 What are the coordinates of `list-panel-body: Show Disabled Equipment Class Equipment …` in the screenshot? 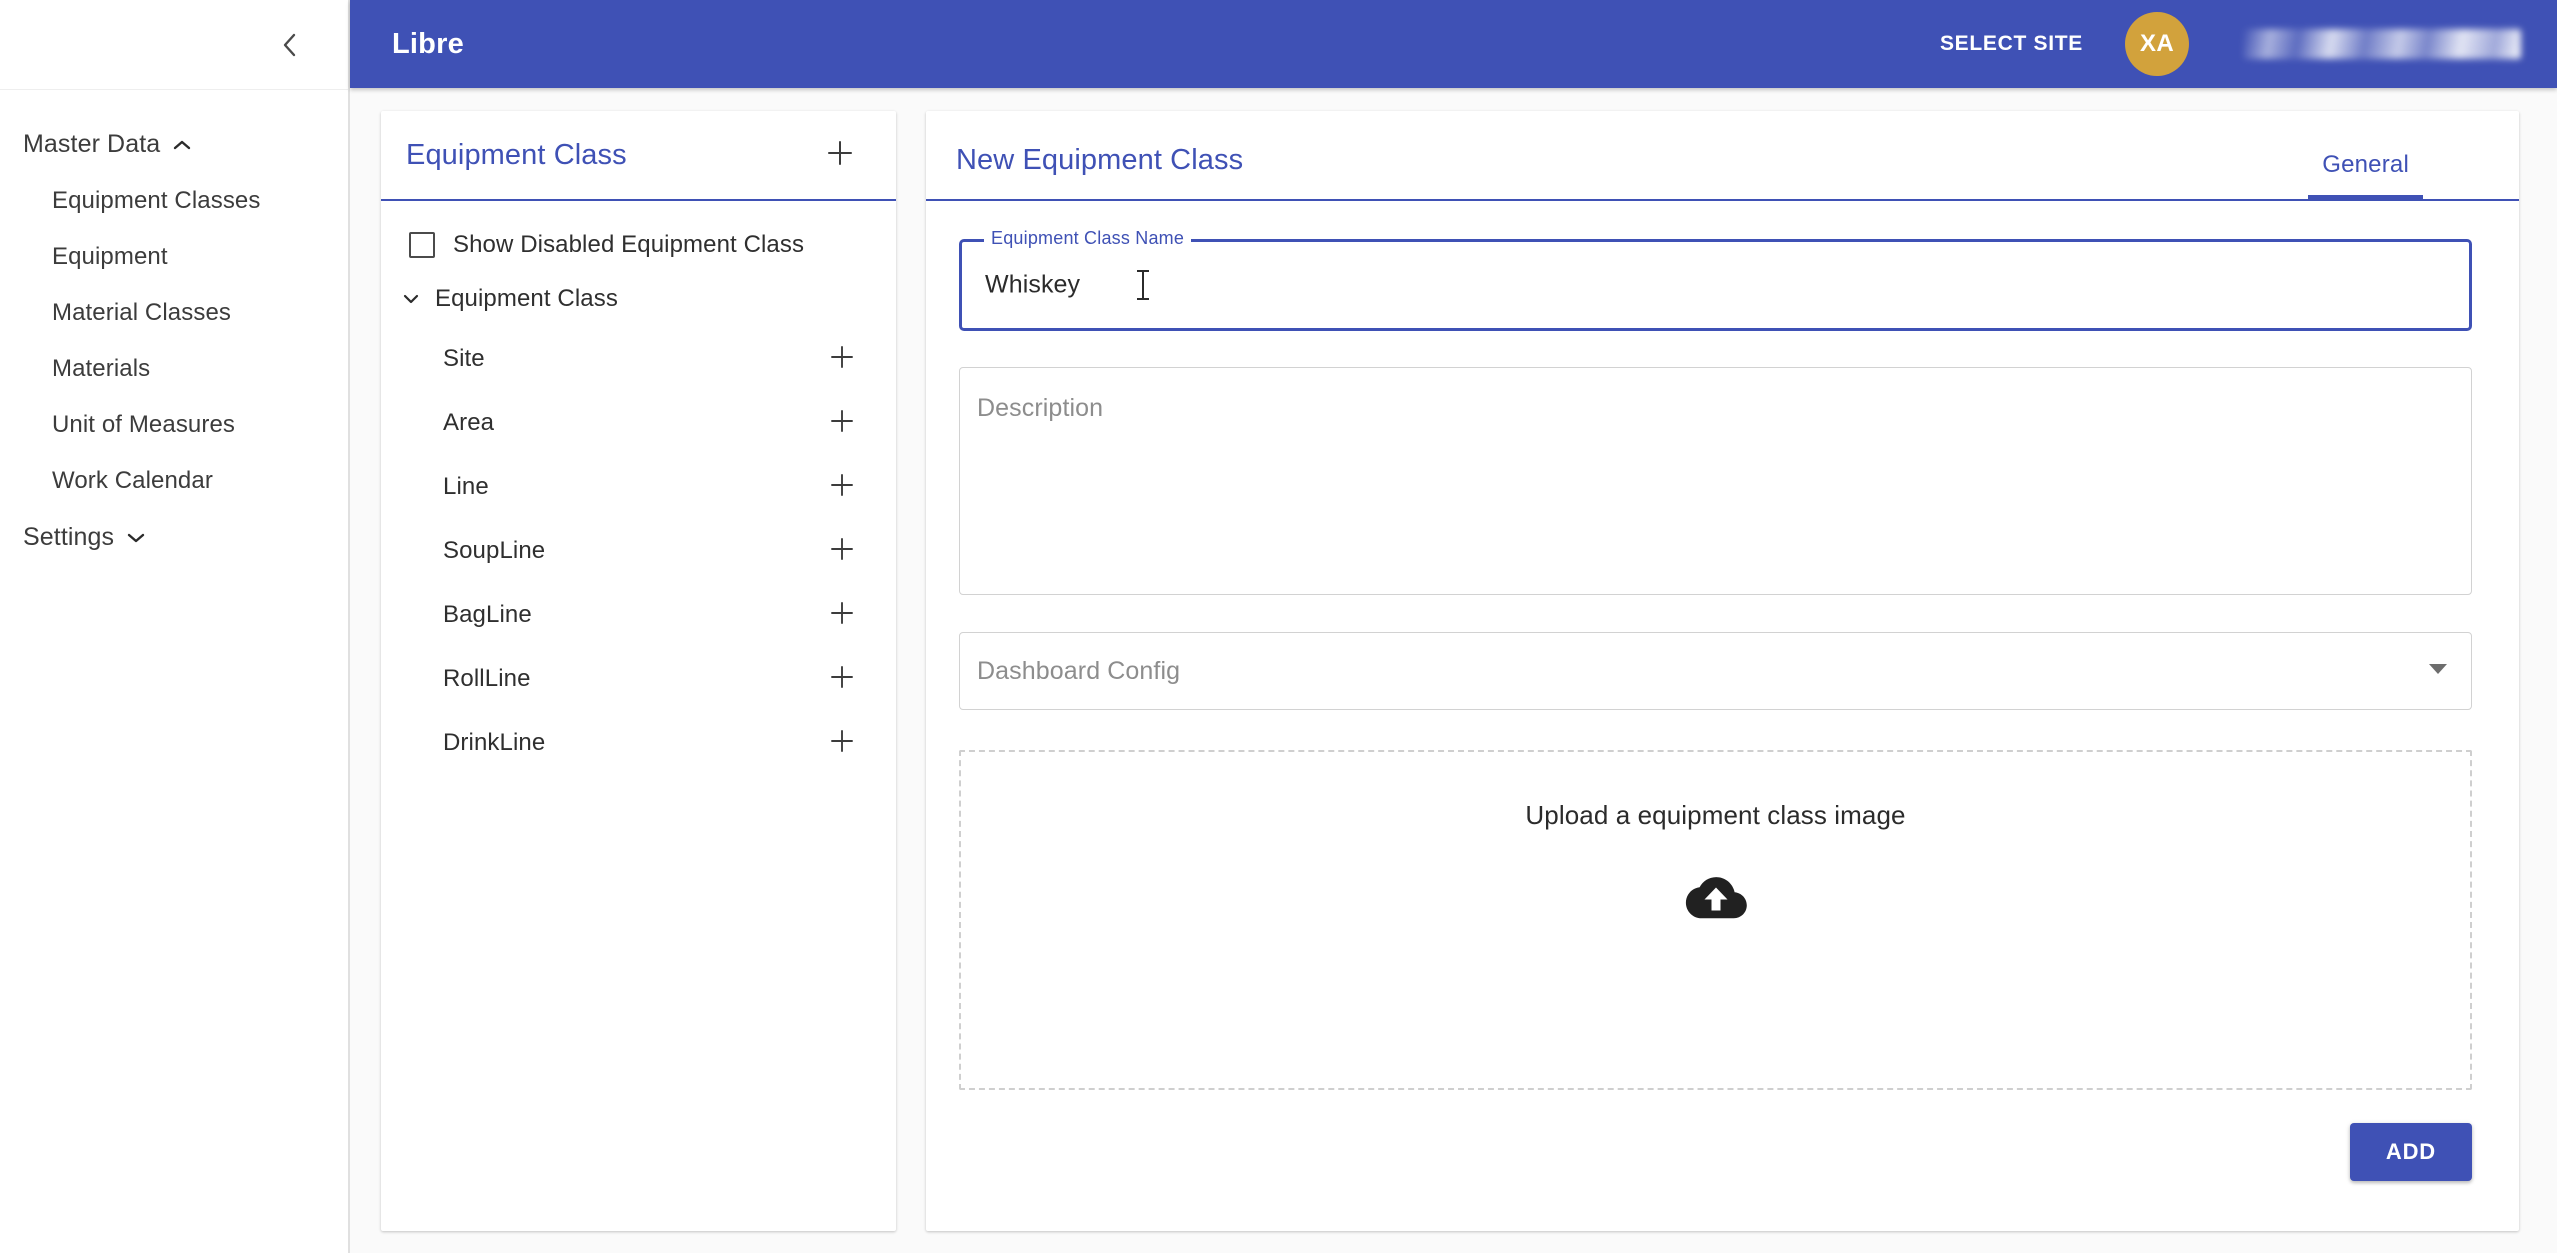 It's located at (638, 488).